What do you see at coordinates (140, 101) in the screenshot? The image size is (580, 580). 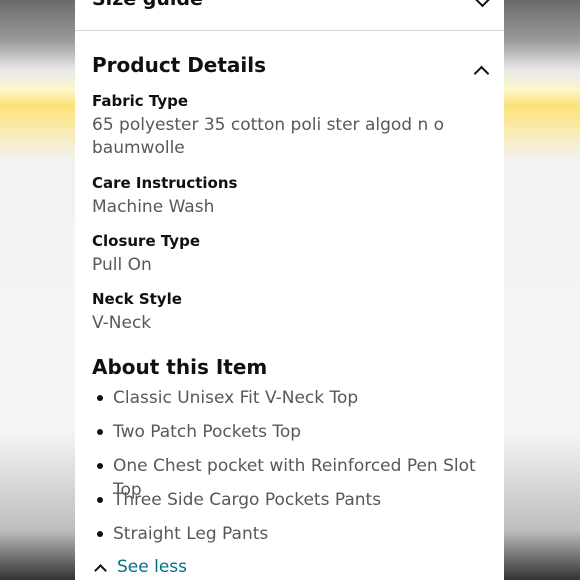 I see `fabric-type-label: Fabric Type` at bounding box center [140, 101].